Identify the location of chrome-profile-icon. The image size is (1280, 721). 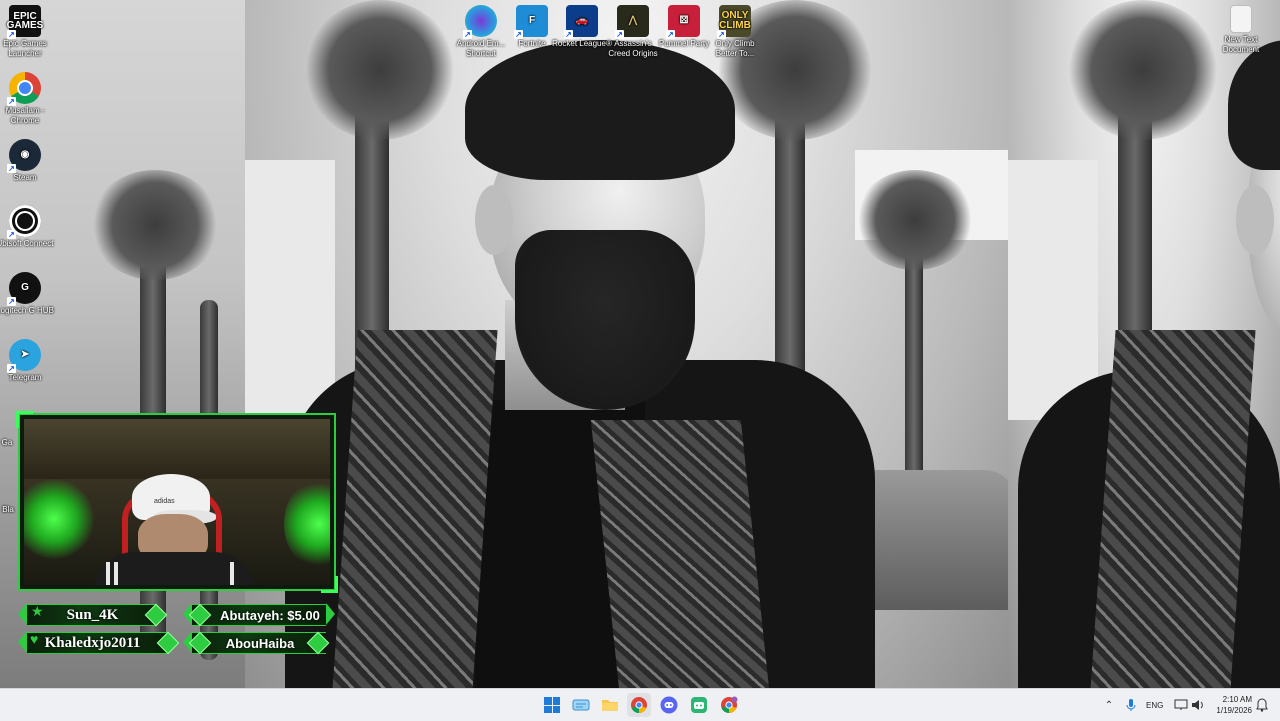
(729, 705).